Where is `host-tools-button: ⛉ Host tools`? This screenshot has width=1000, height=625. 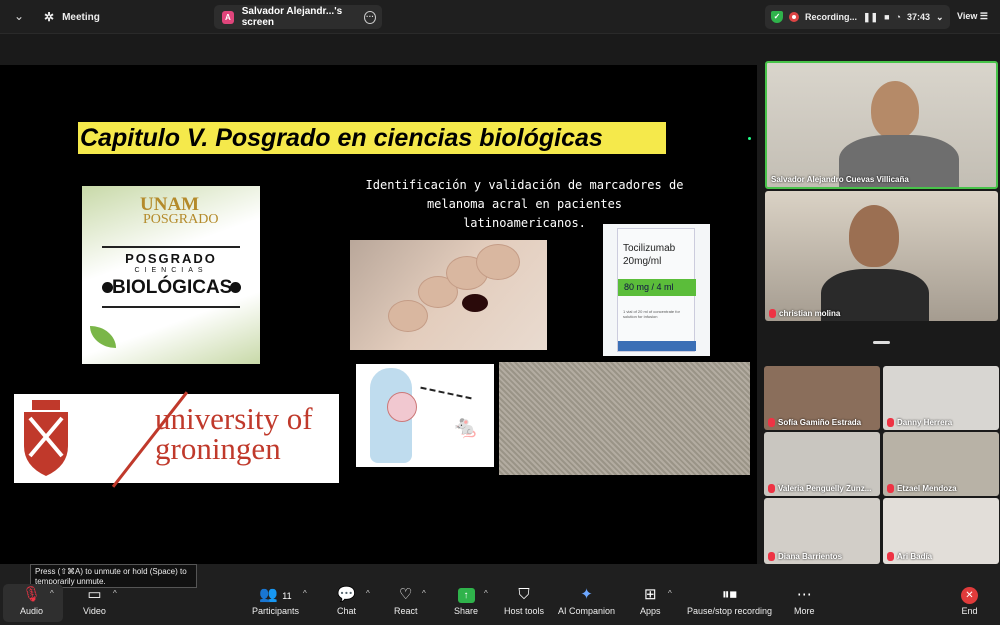
host-tools-button: ⛉ Host tools is located at coordinates (524, 604).